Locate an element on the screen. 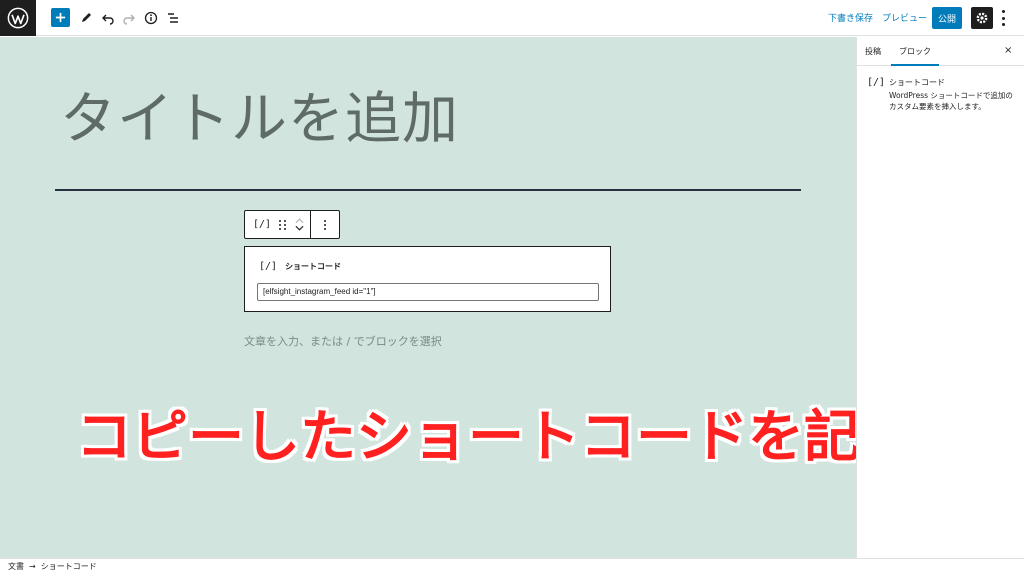 The height and width of the screenshot is (574, 1024). breadcrumb-item-shortcode: ショートコード is located at coordinates (69, 566).